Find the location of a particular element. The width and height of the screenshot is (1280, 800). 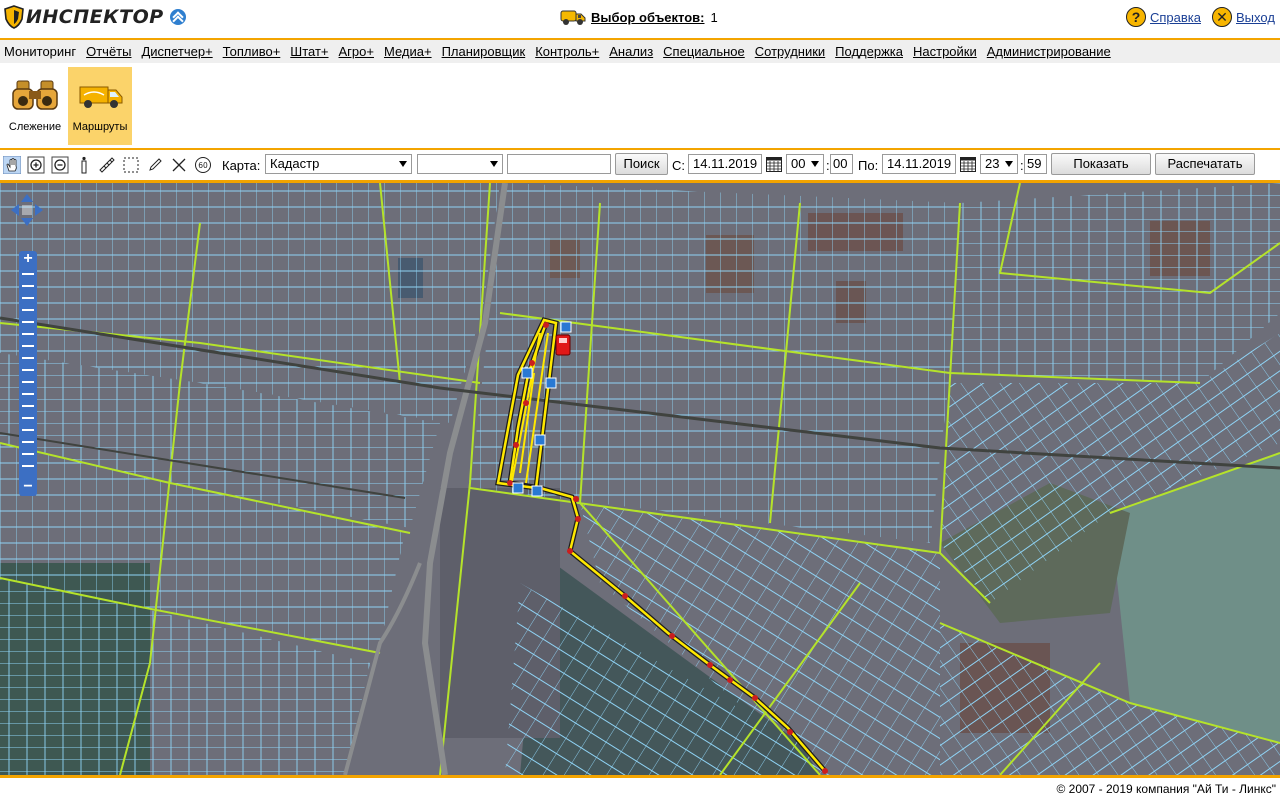

layer-select is located at coordinates (460, 164).